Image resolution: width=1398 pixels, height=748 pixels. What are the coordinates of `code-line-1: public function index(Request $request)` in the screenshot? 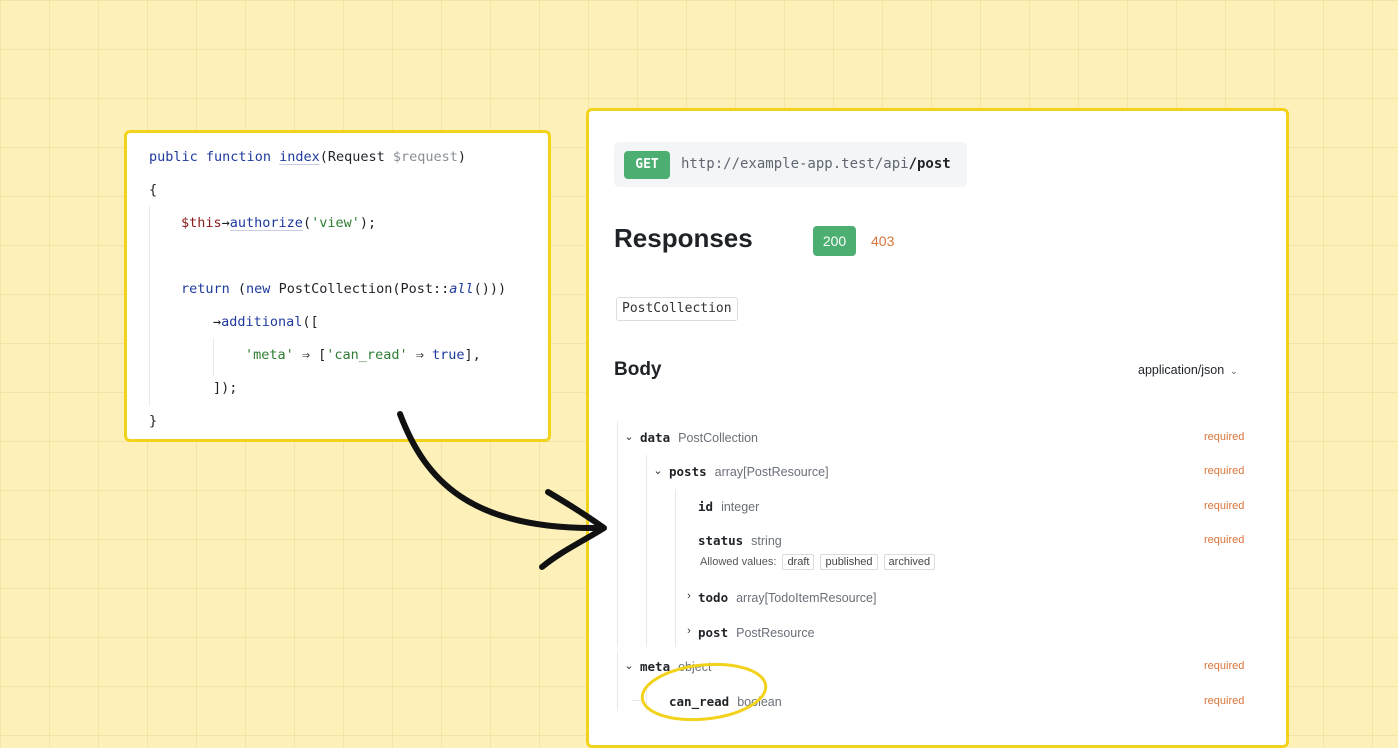 It's located at (307, 157).